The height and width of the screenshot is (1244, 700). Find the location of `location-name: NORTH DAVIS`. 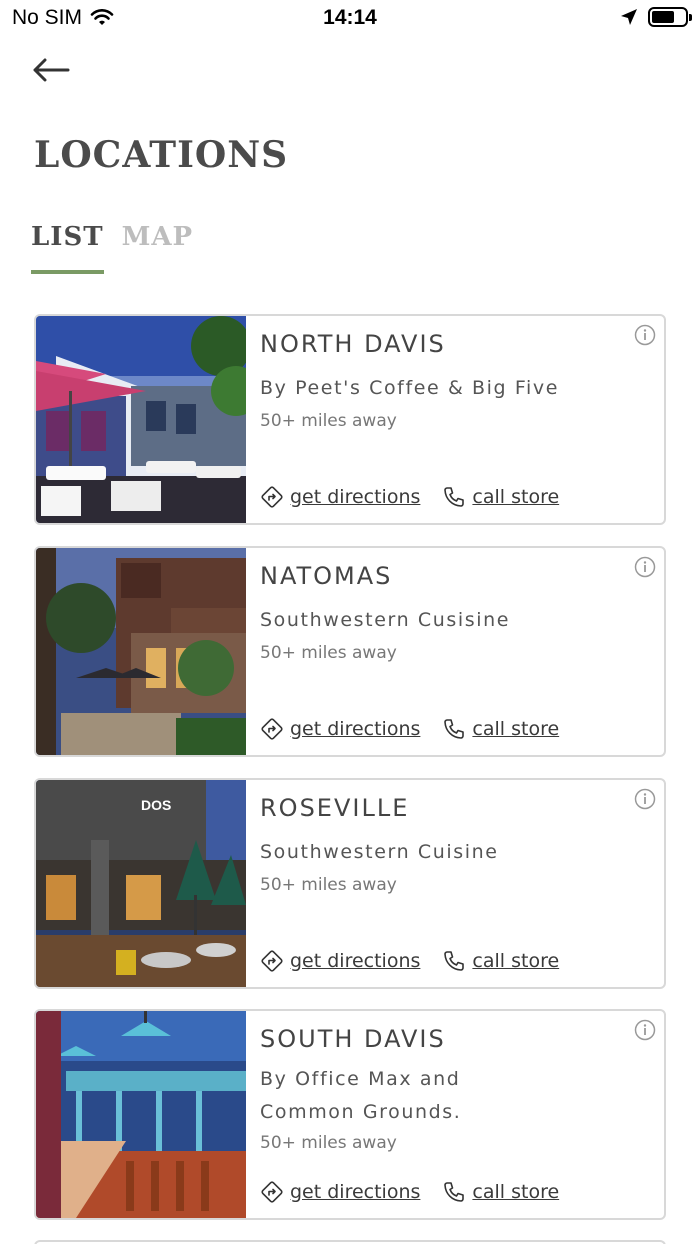

location-name: NORTH DAVIS is located at coordinates (353, 344).